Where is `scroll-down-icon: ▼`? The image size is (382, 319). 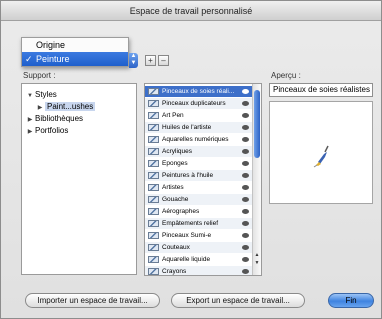
scroll-down-icon: ▼ is located at coordinates (257, 263).